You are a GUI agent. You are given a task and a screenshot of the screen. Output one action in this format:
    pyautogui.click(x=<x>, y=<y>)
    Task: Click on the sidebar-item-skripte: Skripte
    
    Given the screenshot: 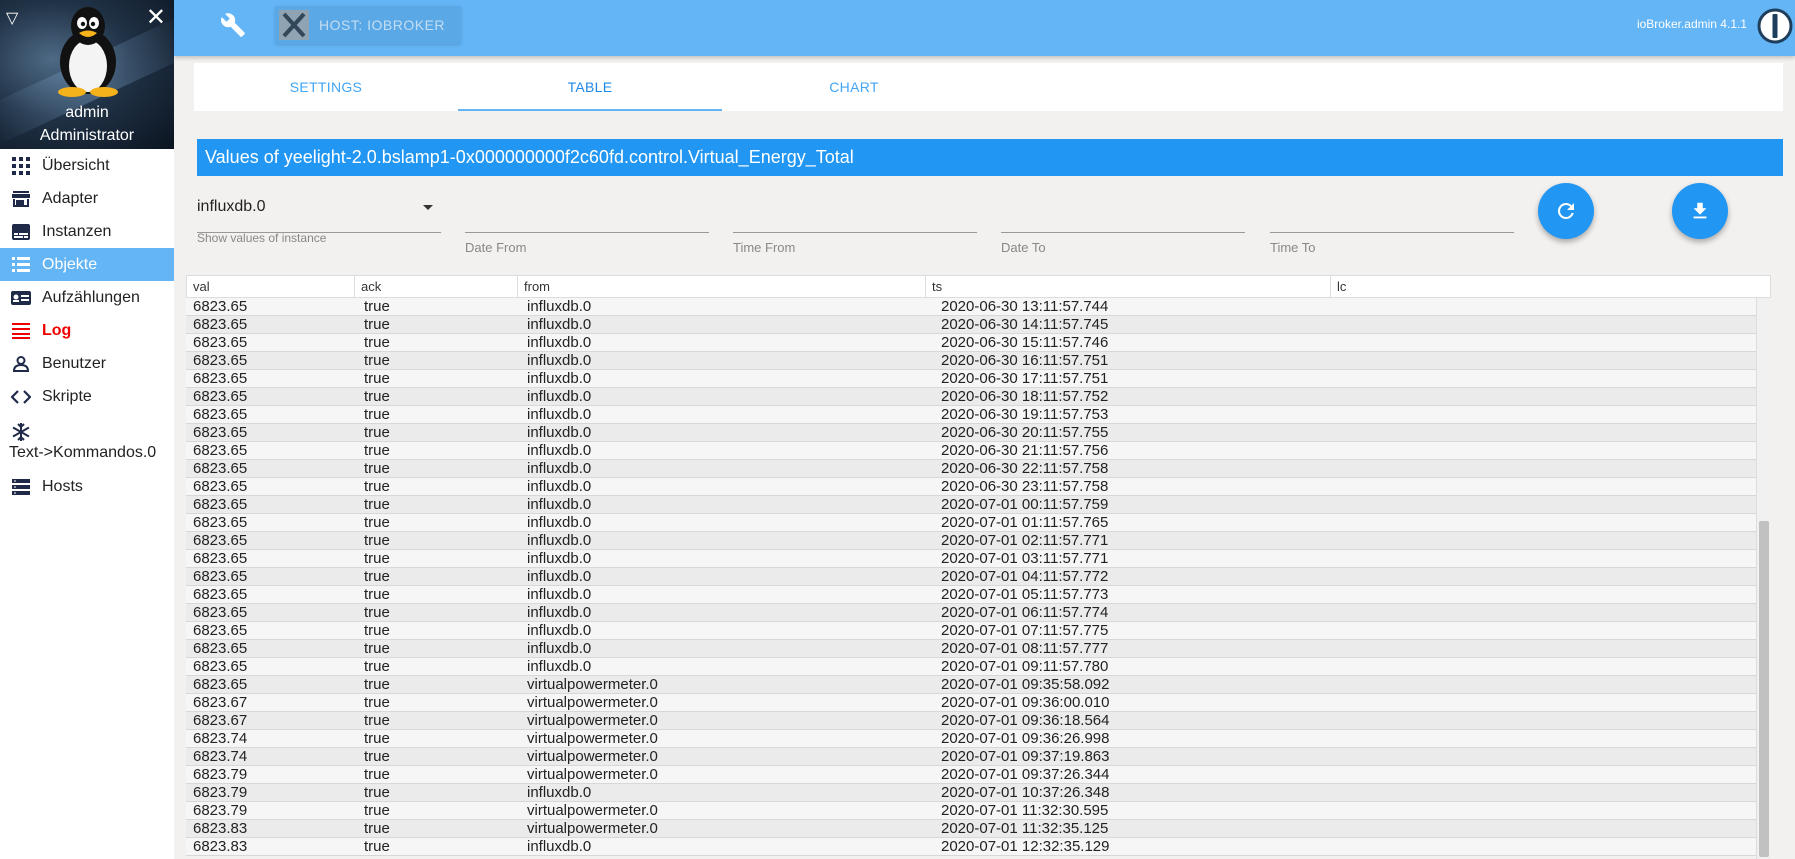 What is the action you would take?
    pyautogui.click(x=87, y=396)
    